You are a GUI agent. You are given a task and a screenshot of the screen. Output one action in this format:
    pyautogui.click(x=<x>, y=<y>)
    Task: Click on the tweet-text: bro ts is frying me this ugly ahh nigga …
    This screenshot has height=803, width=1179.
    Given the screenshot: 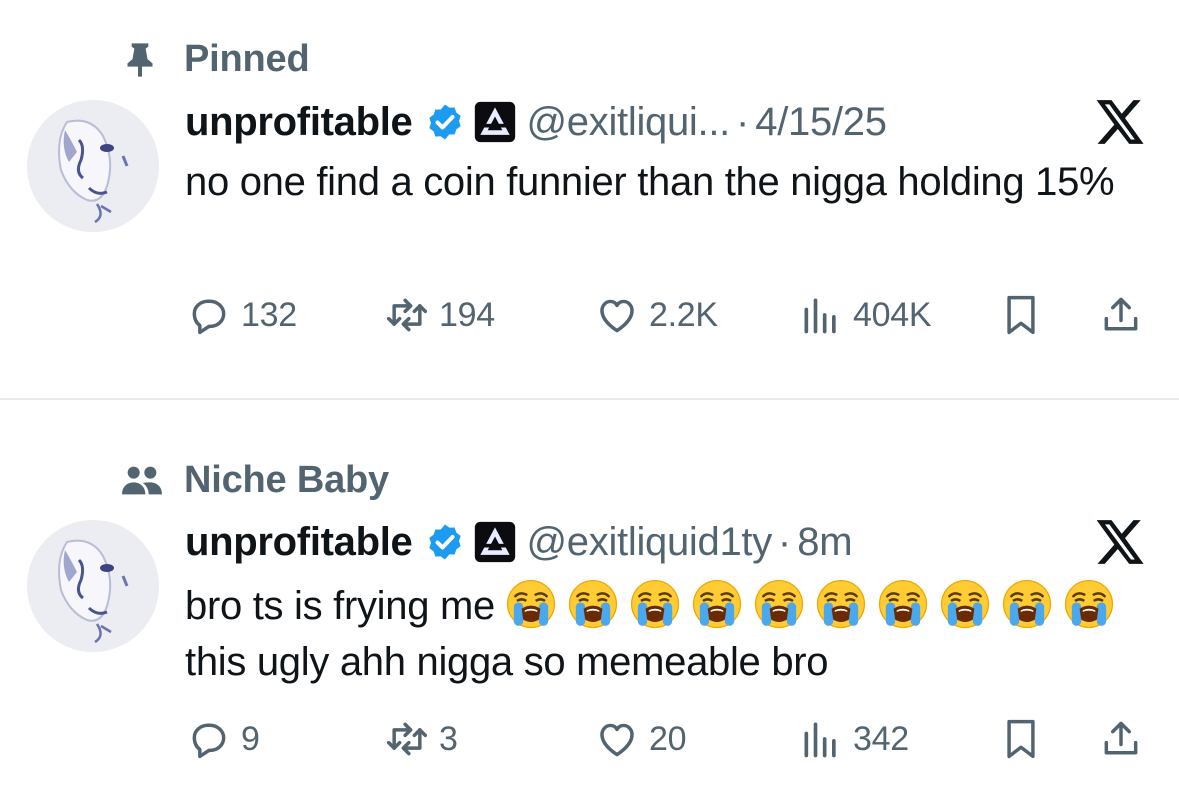 What is the action you would take?
    pyautogui.click(x=665, y=634)
    